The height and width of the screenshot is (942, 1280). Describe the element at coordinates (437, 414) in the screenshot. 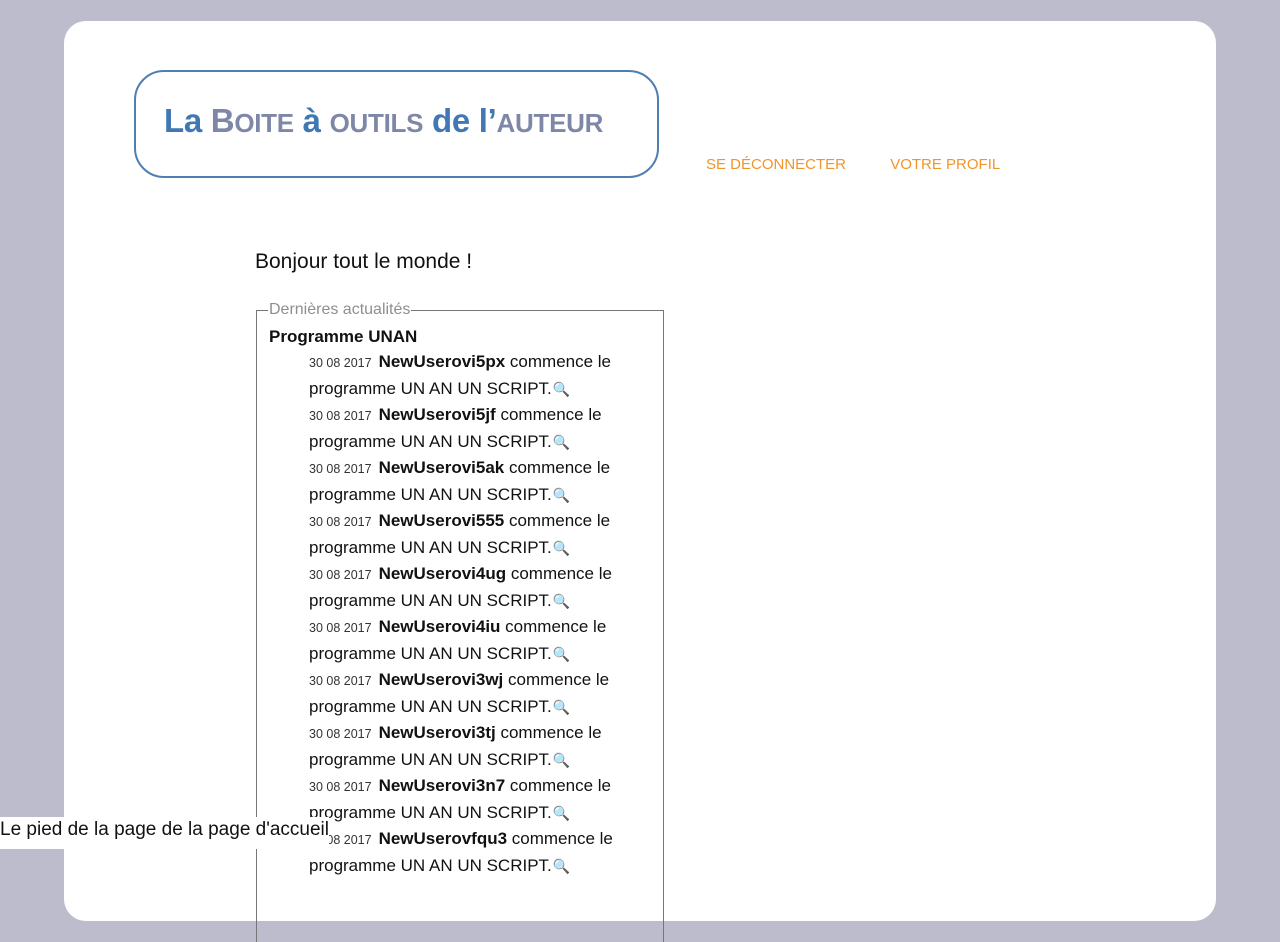

I see `news-username: NewUserovi5jf` at that location.